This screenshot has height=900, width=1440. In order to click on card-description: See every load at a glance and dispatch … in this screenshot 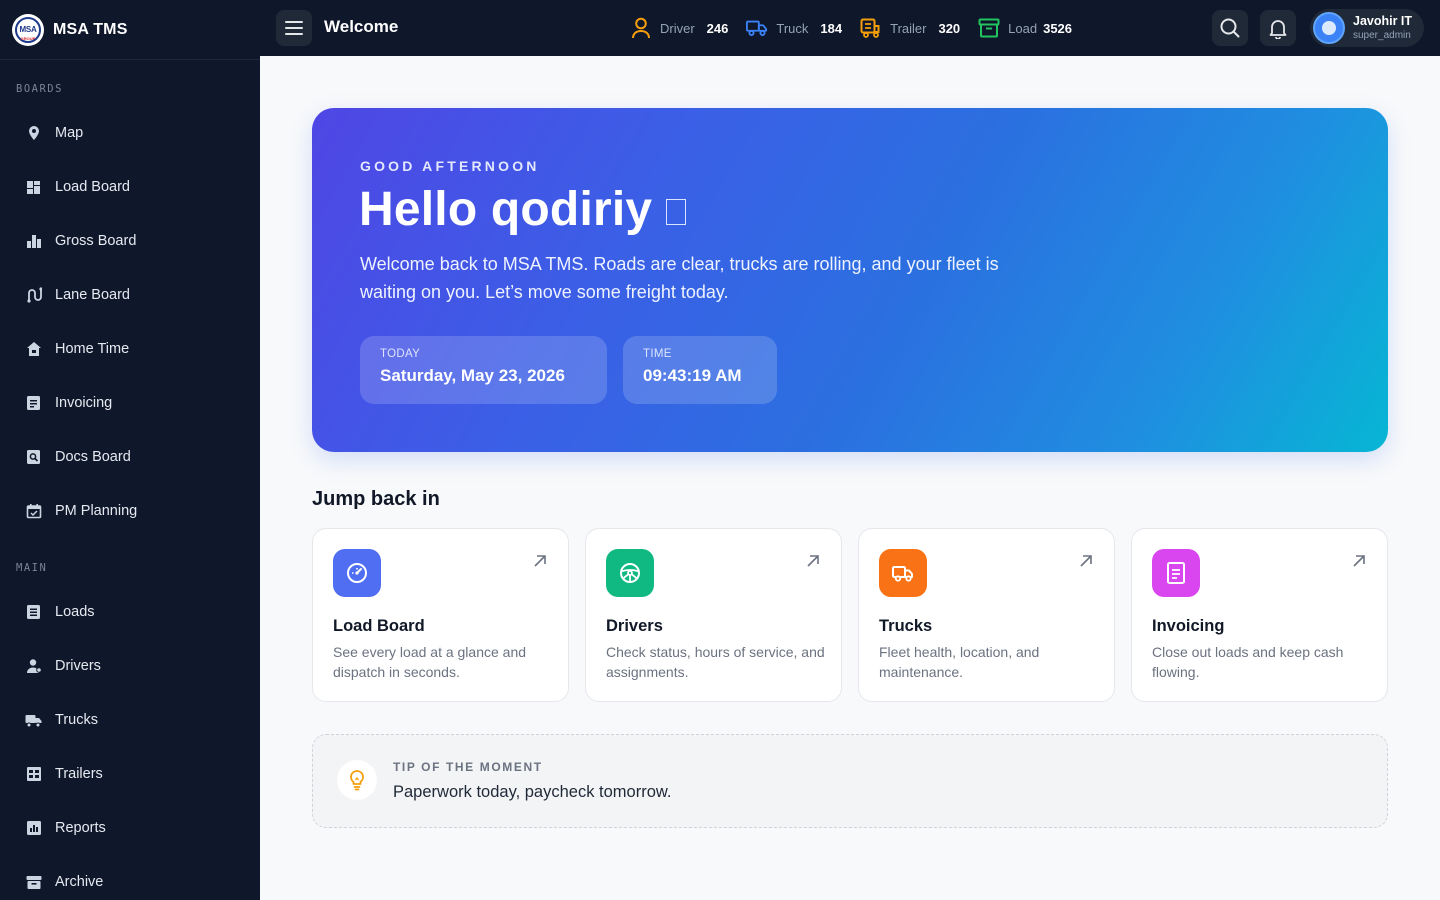, I will do `click(430, 662)`.